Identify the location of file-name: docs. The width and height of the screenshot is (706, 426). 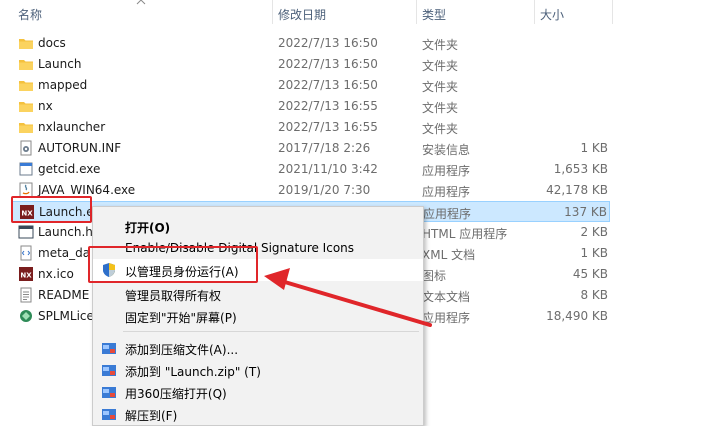
(52, 43).